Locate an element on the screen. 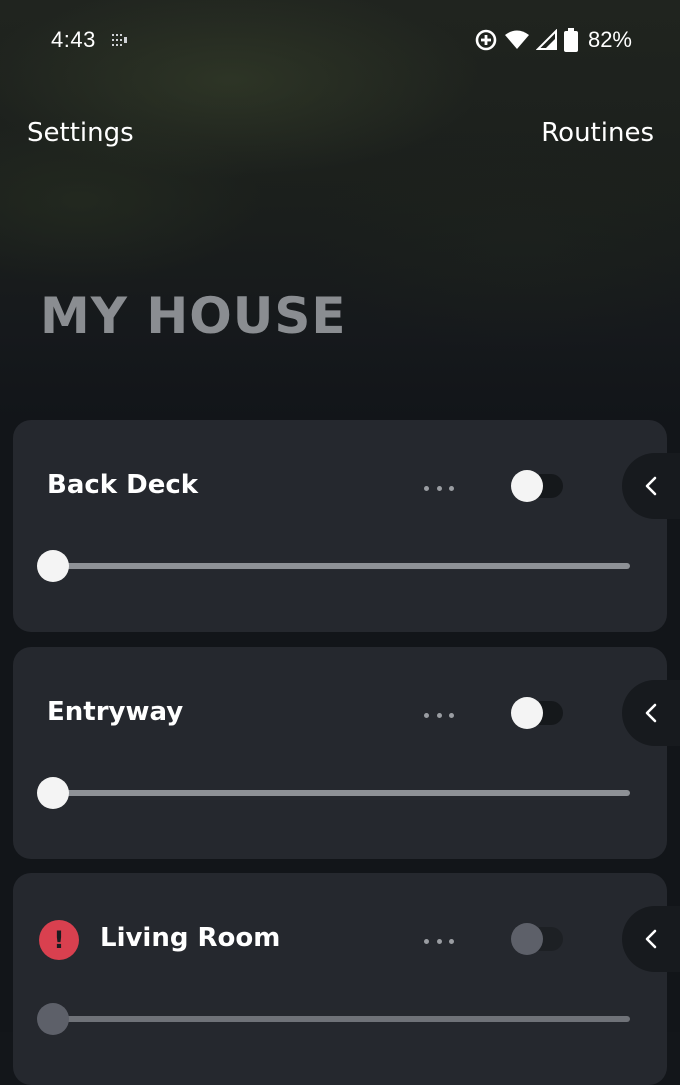  wifi-icon is located at coordinates (517, 40).